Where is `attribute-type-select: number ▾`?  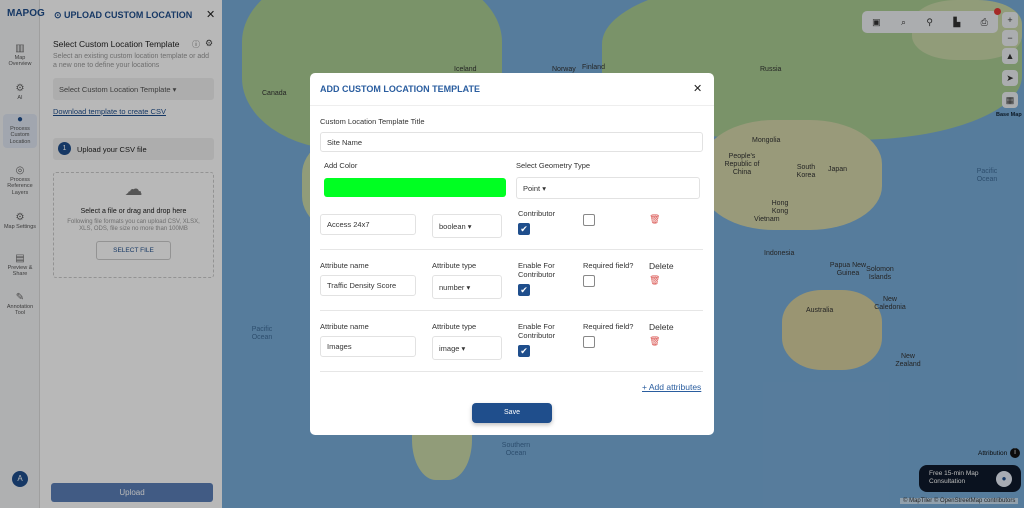 attribute-type-select: number ▾ is located at coordinates (467, 287).